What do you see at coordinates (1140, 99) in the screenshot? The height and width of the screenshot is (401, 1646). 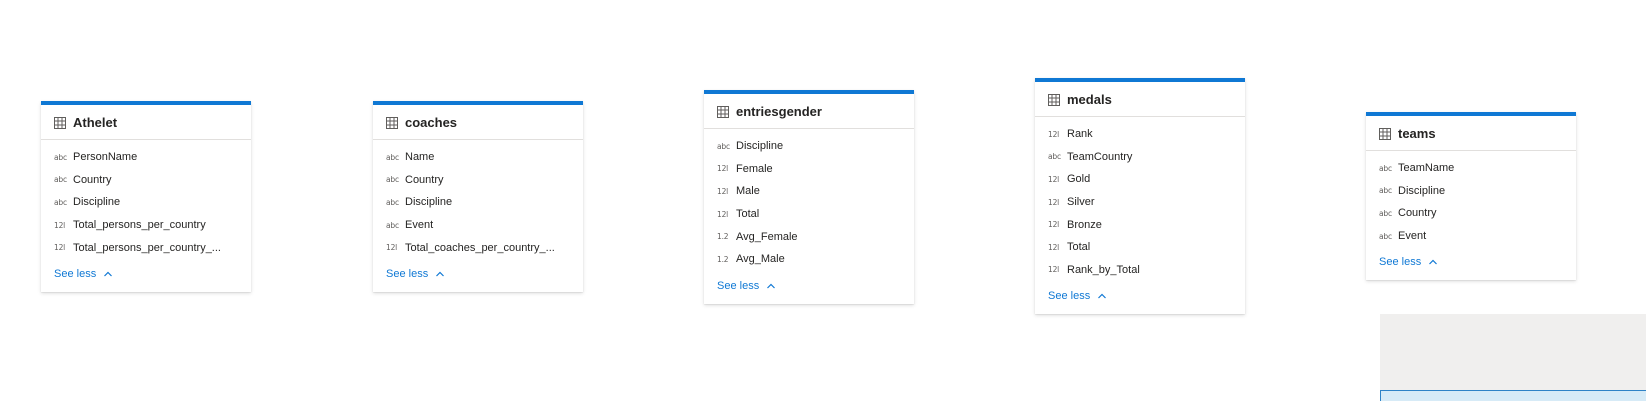 I see `card-header: medals` at bounding box center [1140, 99].